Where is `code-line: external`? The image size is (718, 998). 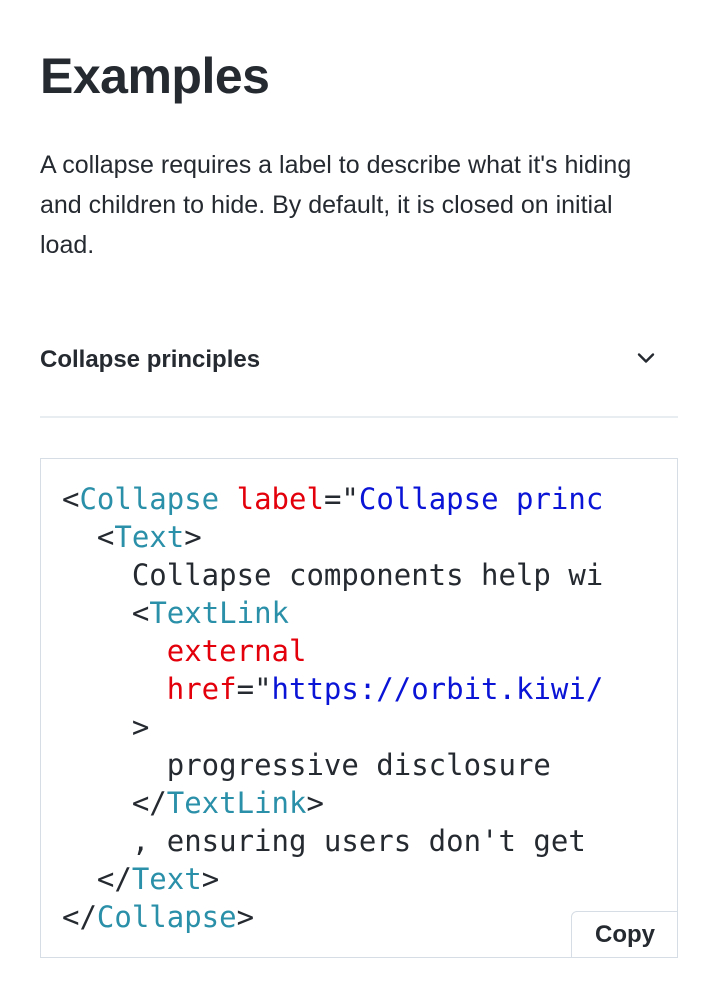 code-line: external is located at coordinates (332, 651).